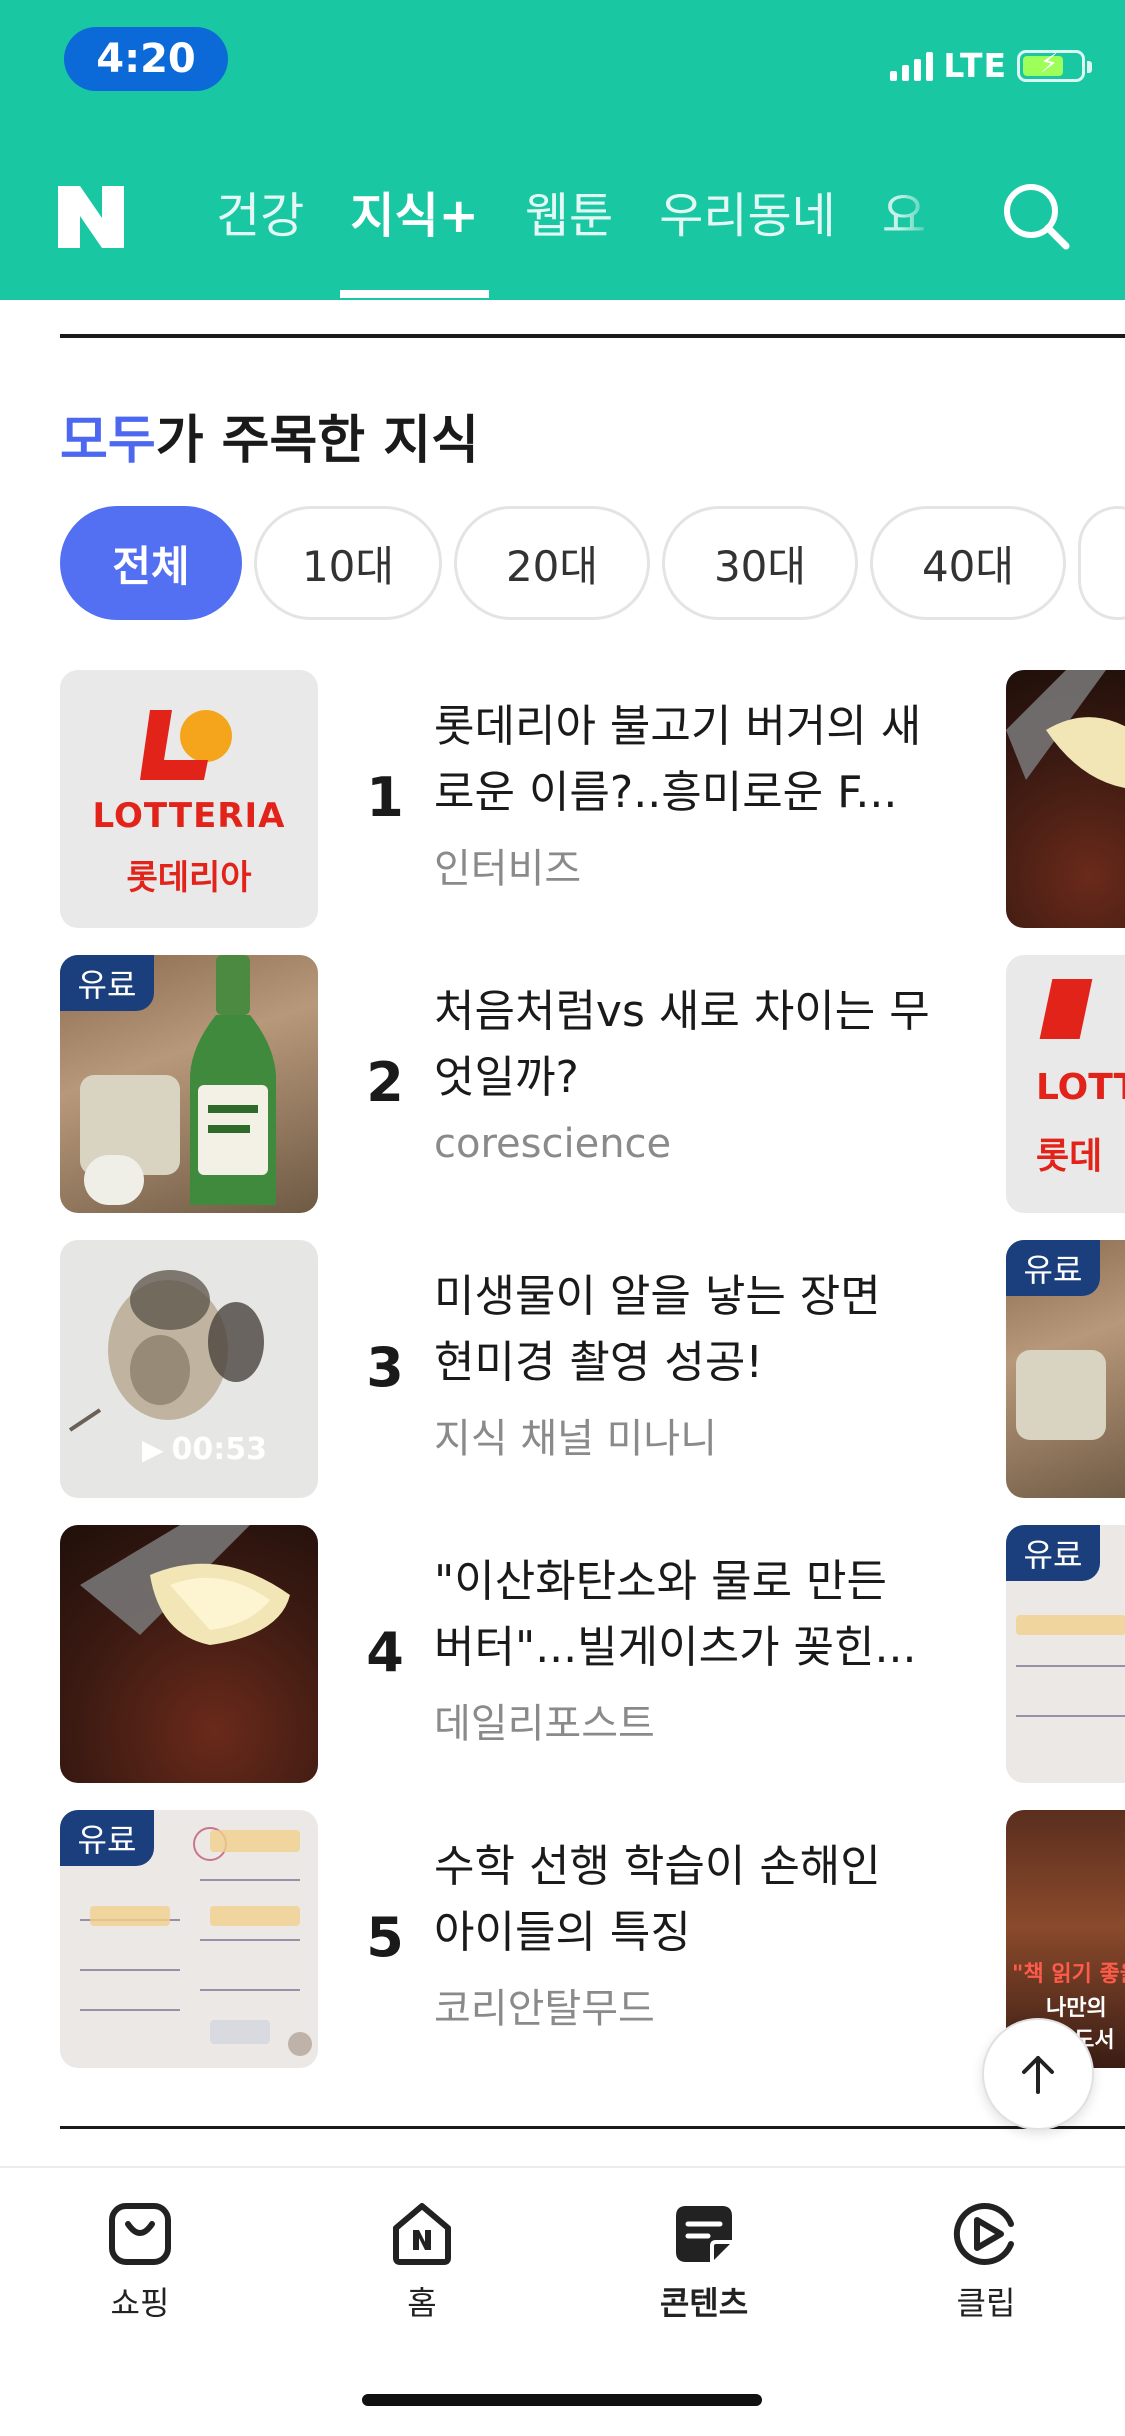 The height and width of the screenshot is (2436, 1125). What do you see at coordinates (552, 1144) in the screenshot?
I see `item-source: corescience` at bounding box center [552, 1144].